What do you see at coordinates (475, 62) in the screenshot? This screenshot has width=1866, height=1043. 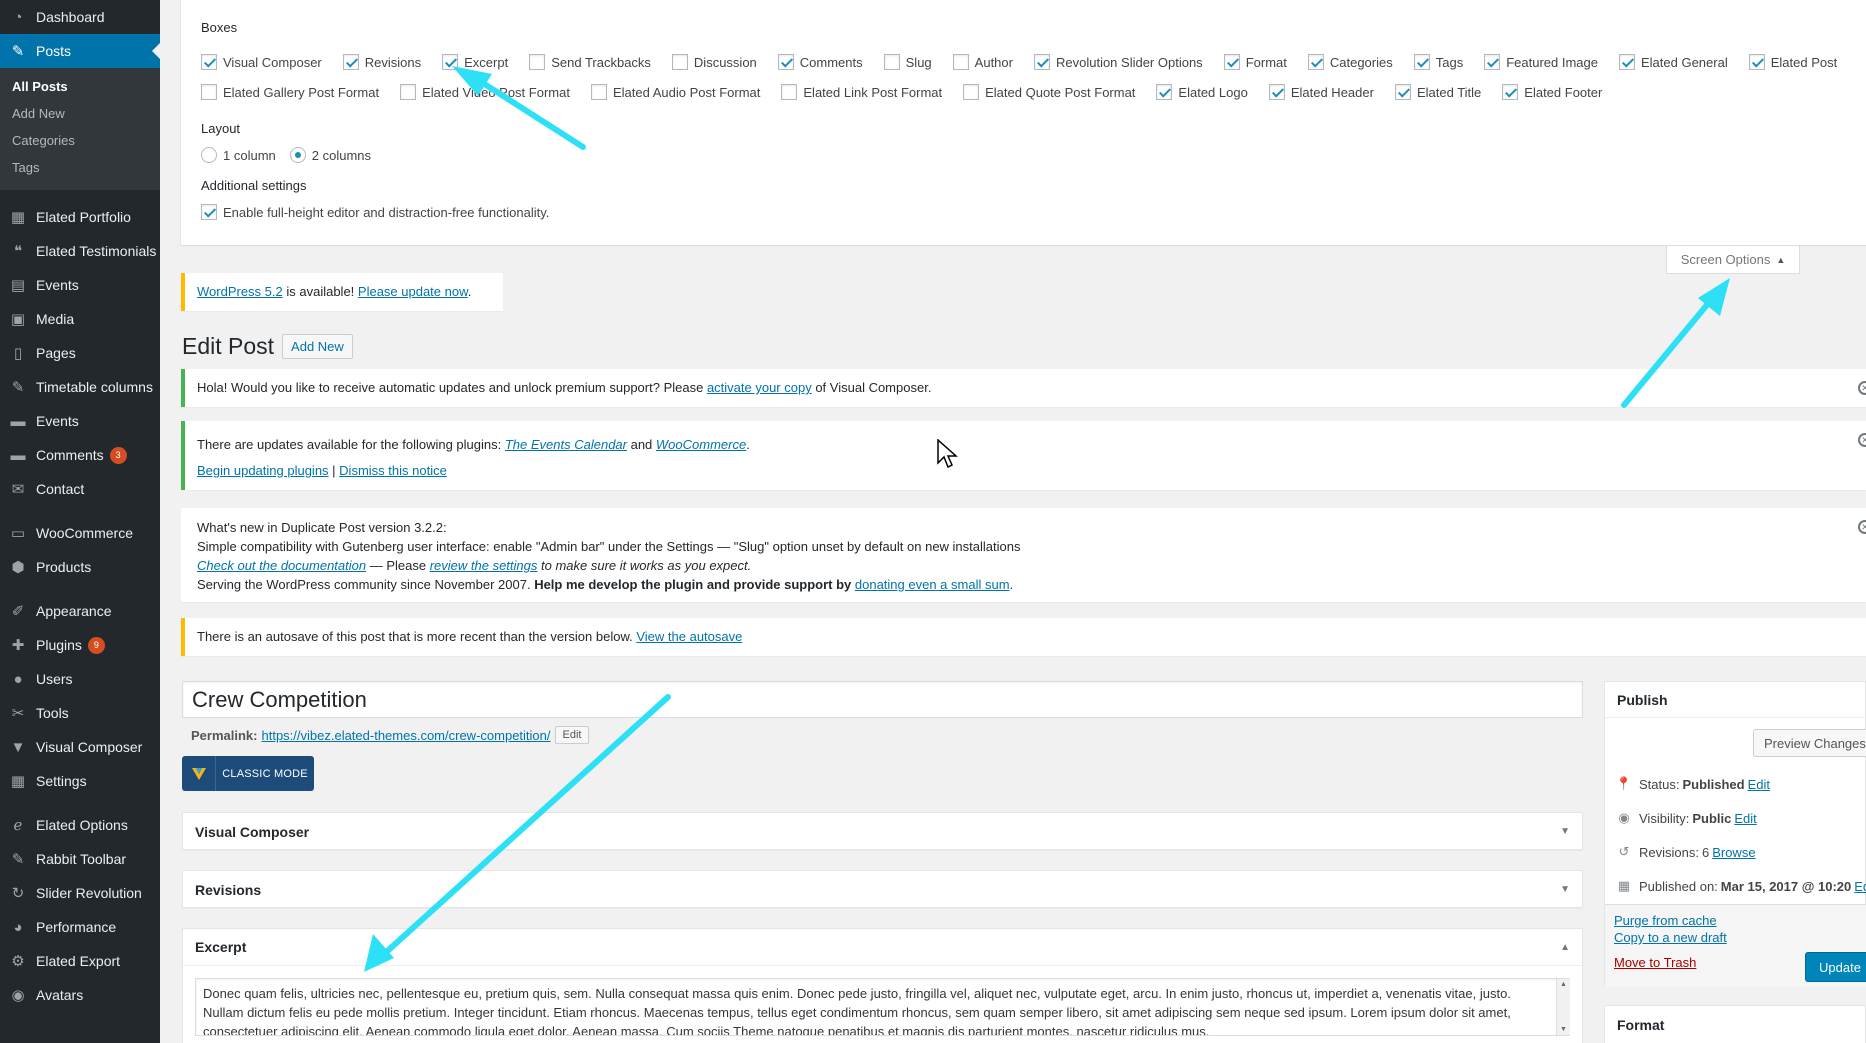 I see `checkbox-excerpt: Excerpt` at bounding box center [475, 62].